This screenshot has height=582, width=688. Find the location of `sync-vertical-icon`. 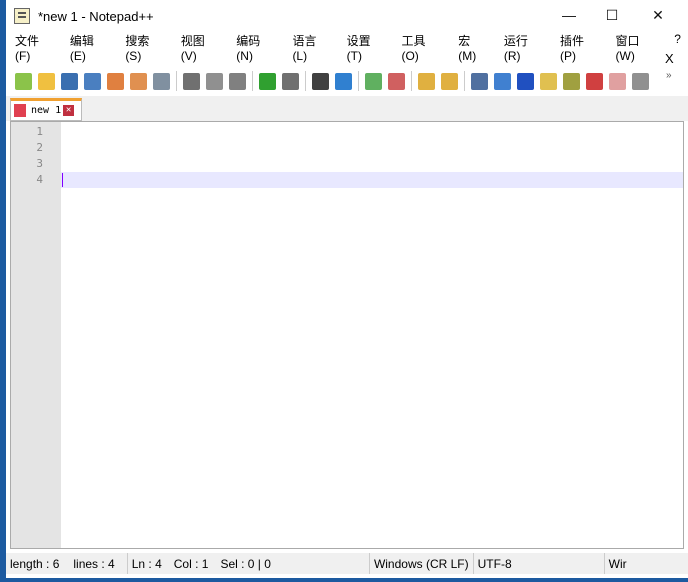

sync-vertical-icon is located at coordinates (426, 81).